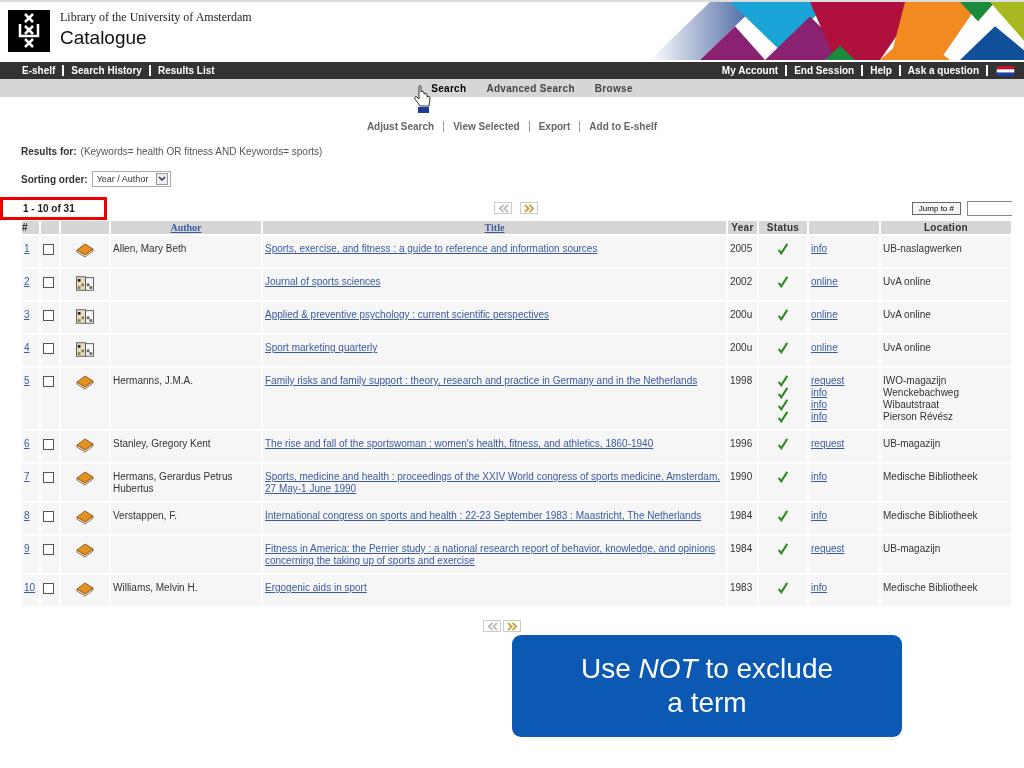 The image size is (1024, 768). Describe the element at coordinates (173, 482) in the screenshot. I see `author-name: Hermans, Gerardus Petrus Hubertus` at that location.